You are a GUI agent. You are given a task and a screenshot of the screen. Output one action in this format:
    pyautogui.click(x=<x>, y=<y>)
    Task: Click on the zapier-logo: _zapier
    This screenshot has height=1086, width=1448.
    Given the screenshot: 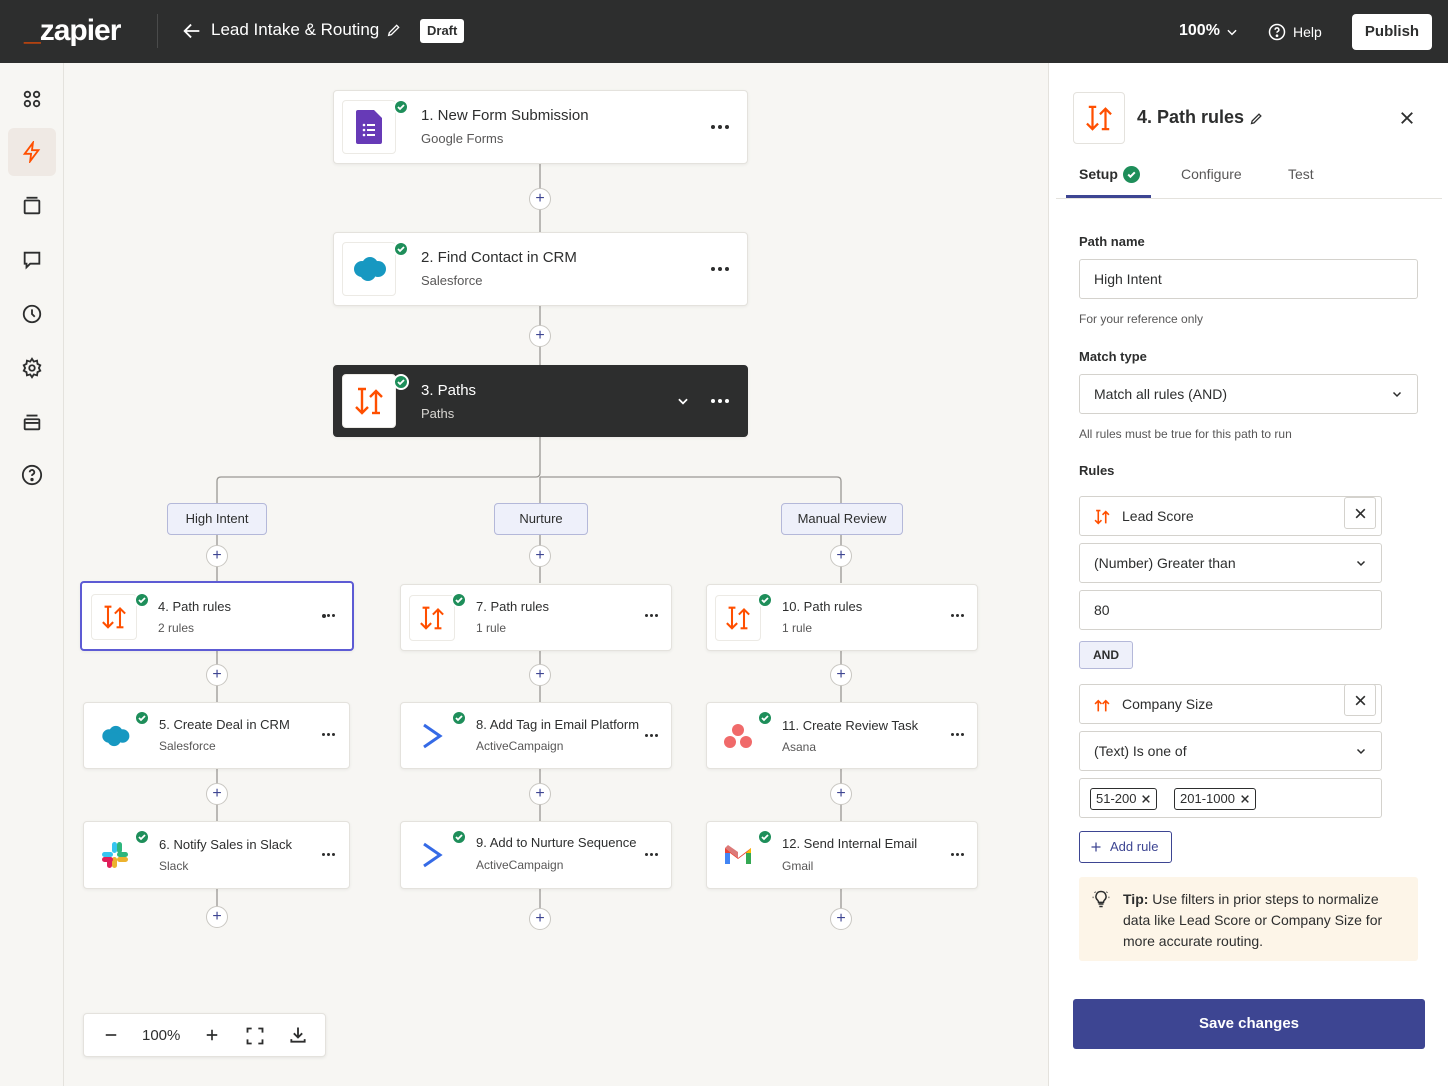 What is the action you would take?
    pyautogui.click(x=72, y=31)
    